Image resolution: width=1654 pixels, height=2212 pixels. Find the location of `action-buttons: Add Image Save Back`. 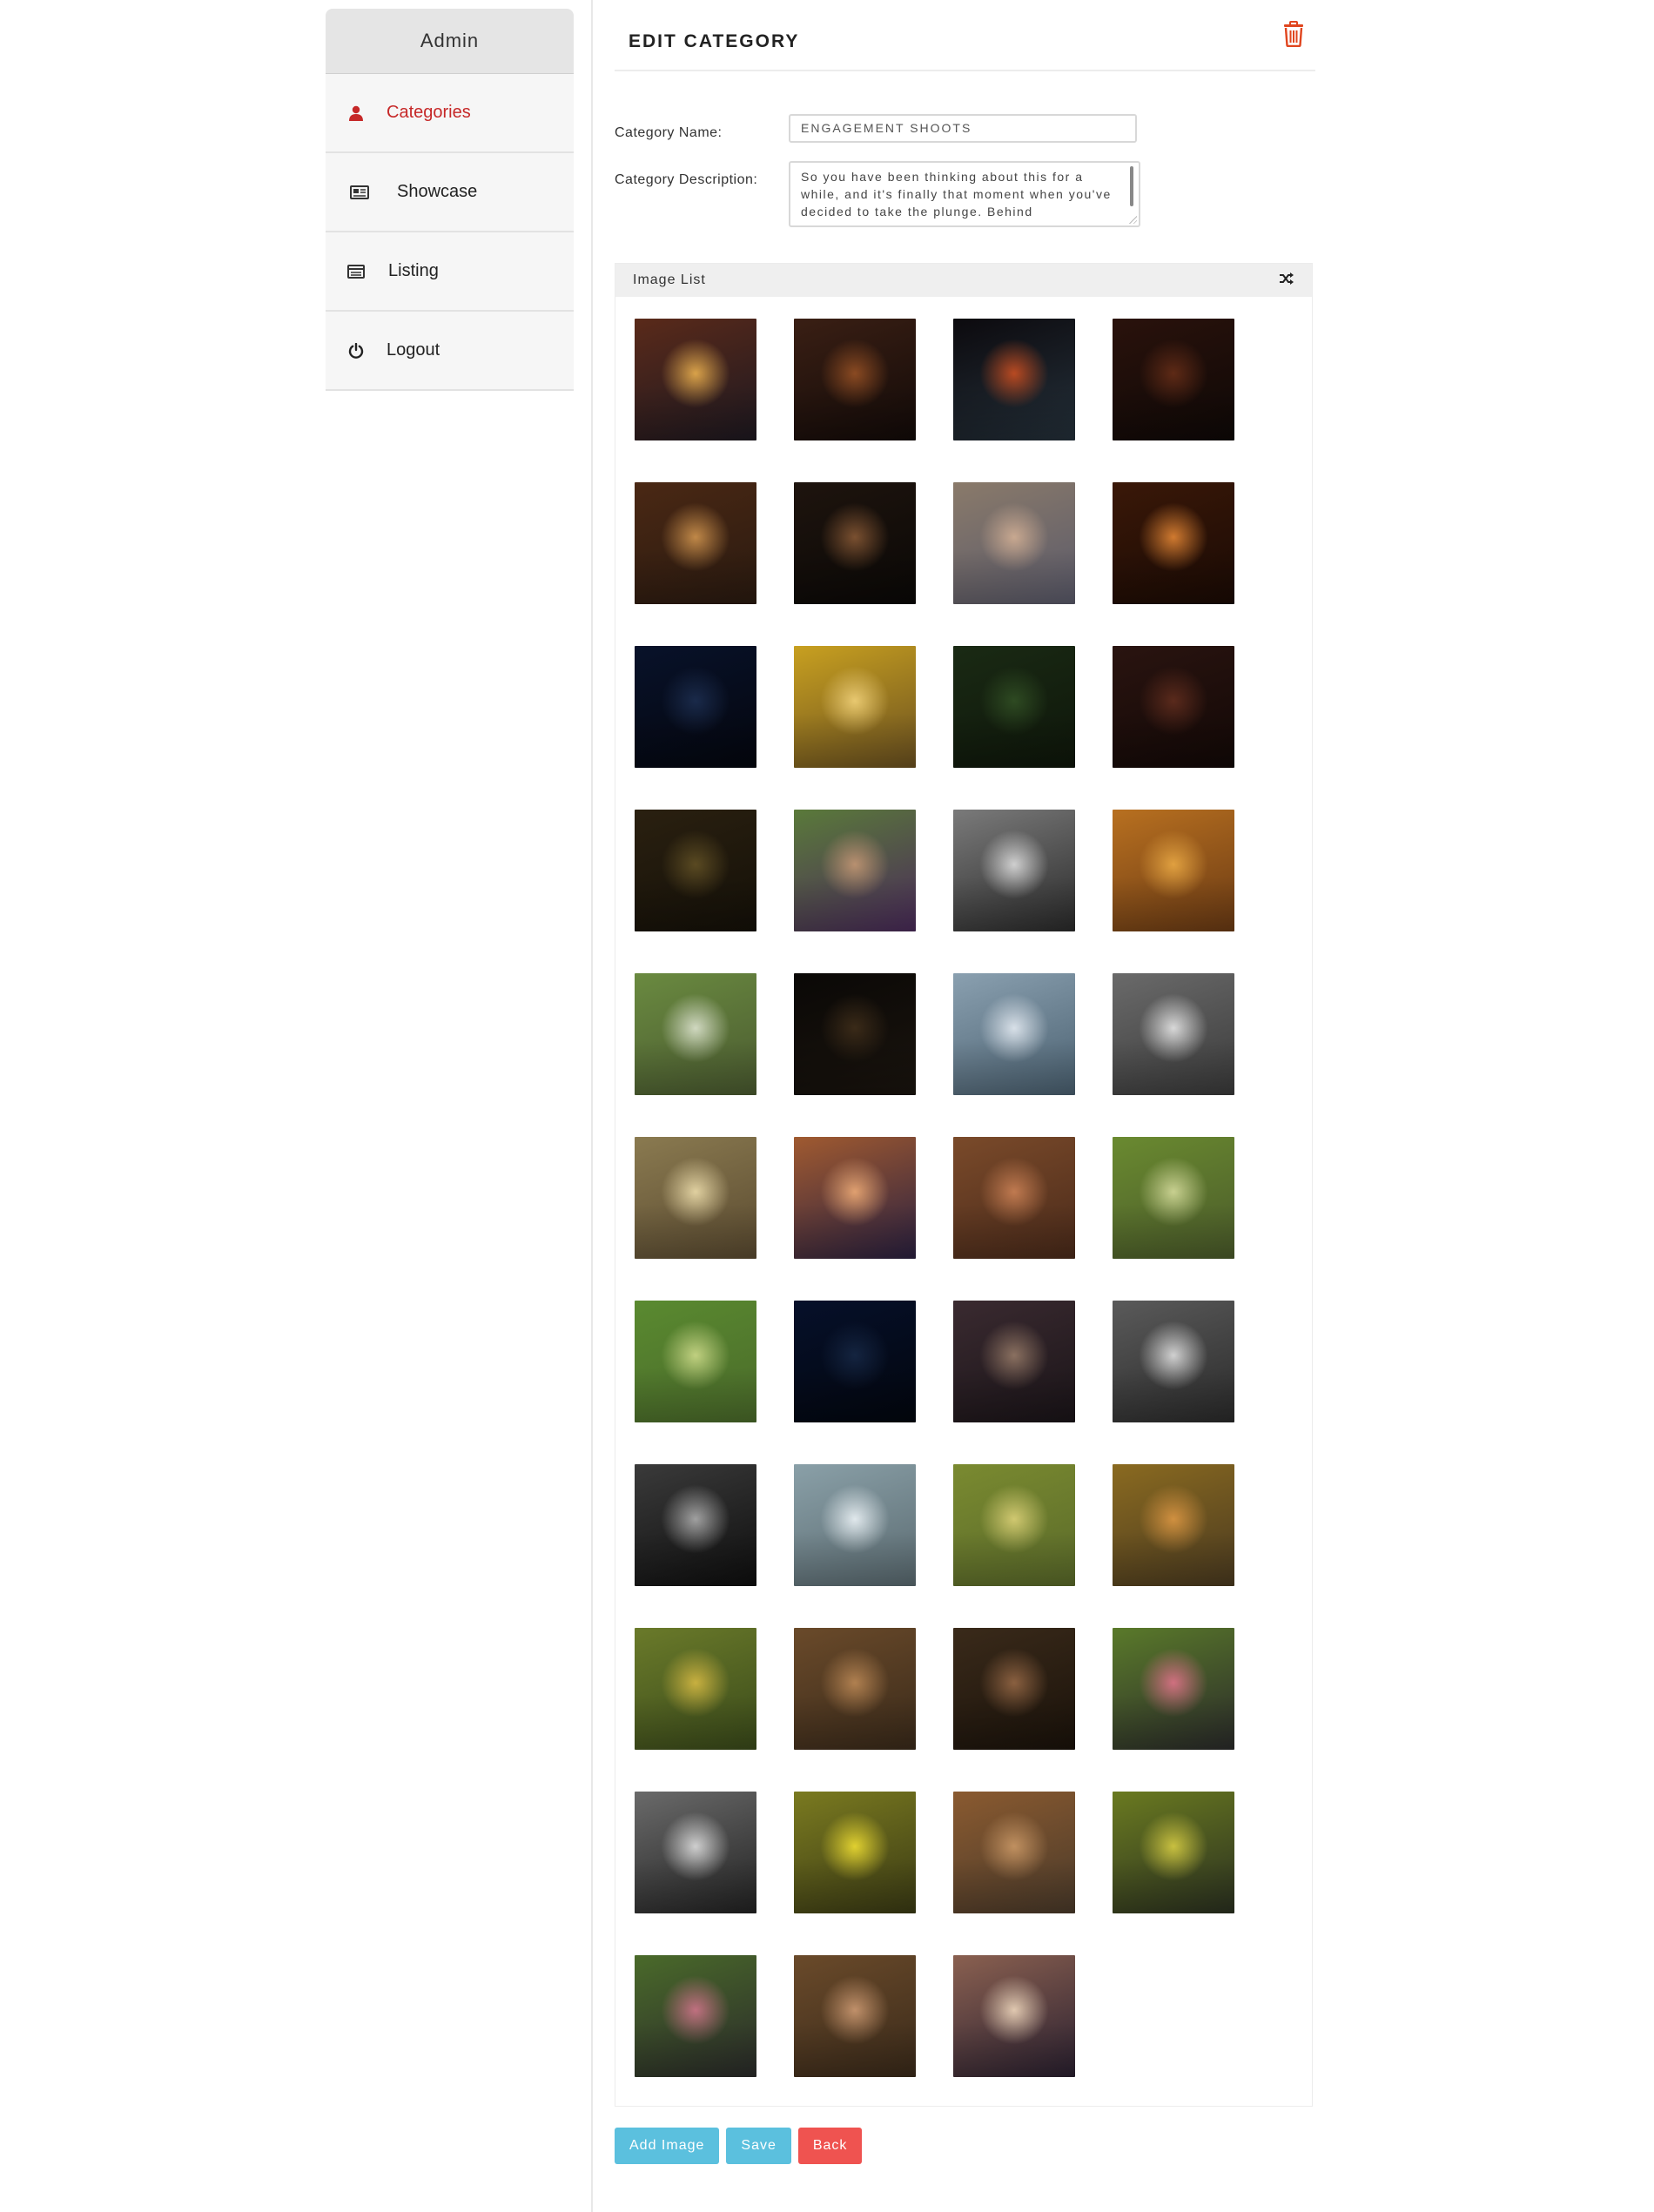

action-buttons: Add Image Save Back is located at coordinates (739, 2146).